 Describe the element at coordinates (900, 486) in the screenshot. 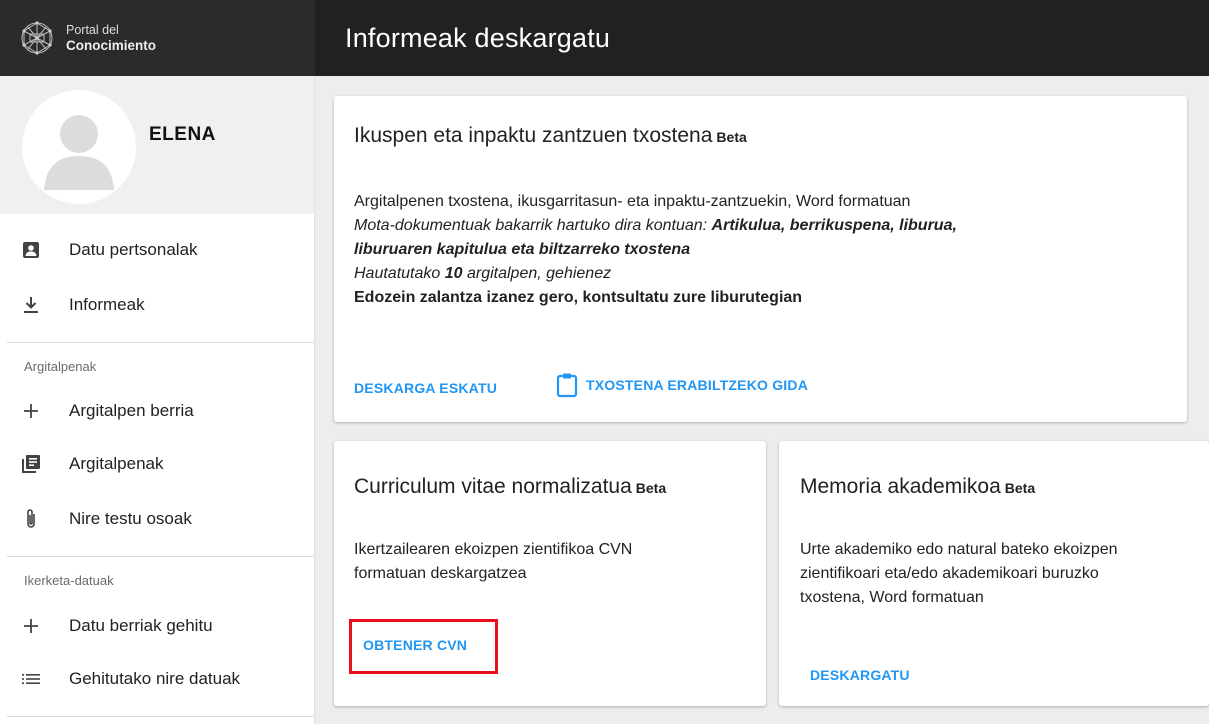

I see `card-title-text: Memoria akademikoa` at that location.